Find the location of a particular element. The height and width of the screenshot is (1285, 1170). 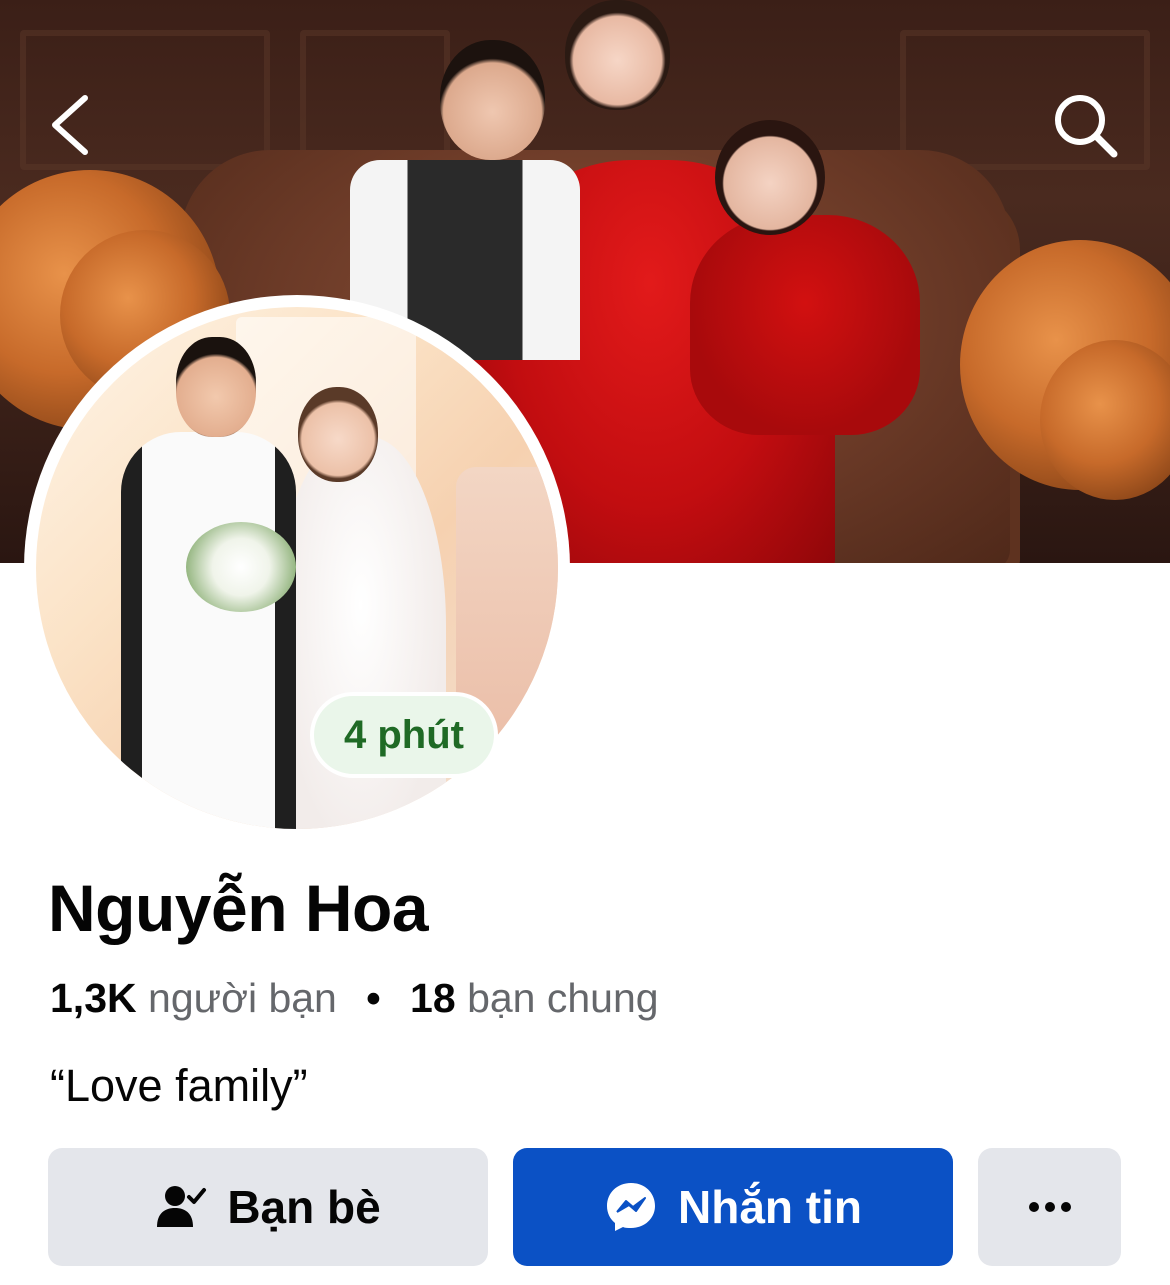

groom-figure is located at coordinates (208, 630).